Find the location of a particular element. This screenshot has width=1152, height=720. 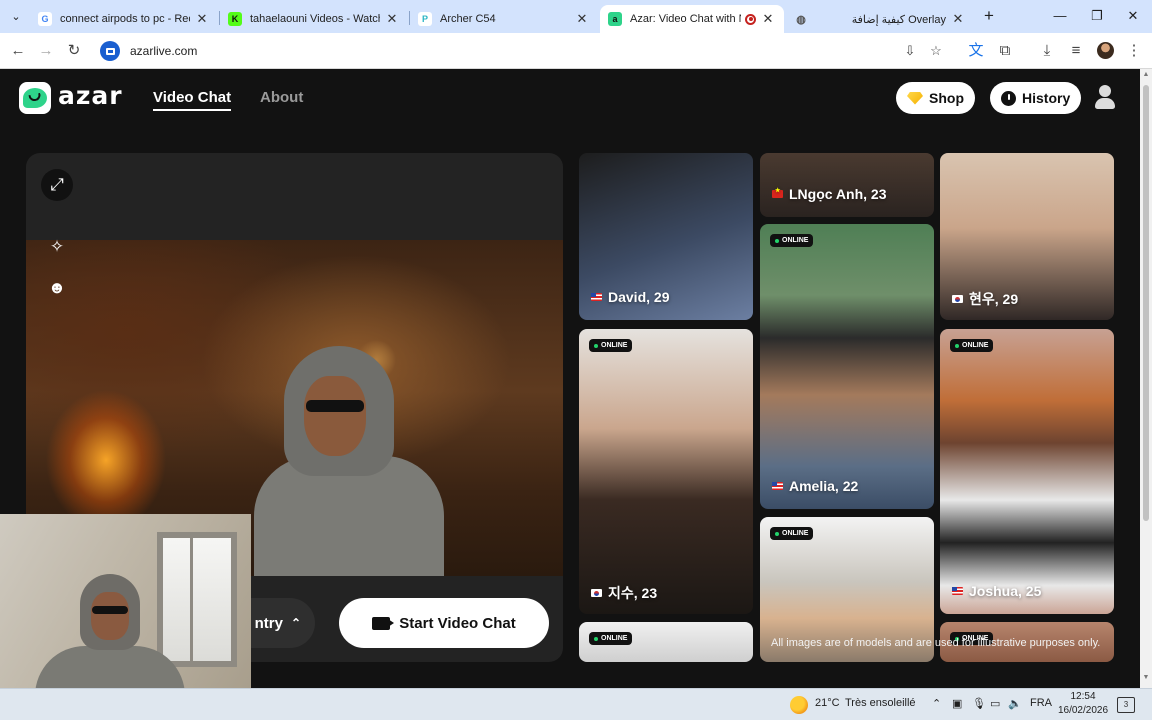

recording-icon is located at coordinates (750, 19).